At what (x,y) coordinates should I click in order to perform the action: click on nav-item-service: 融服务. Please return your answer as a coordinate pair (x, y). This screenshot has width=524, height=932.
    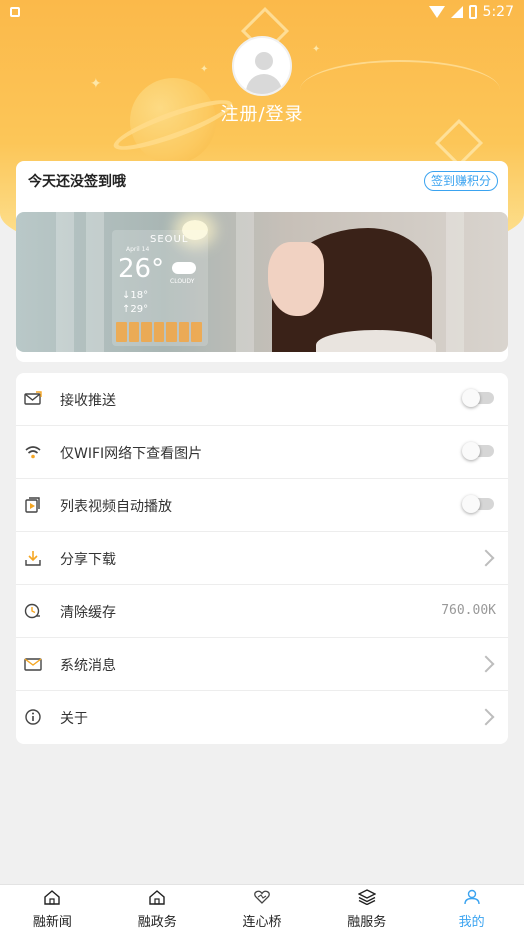
    Looking at the image, I should click on (366, 908).